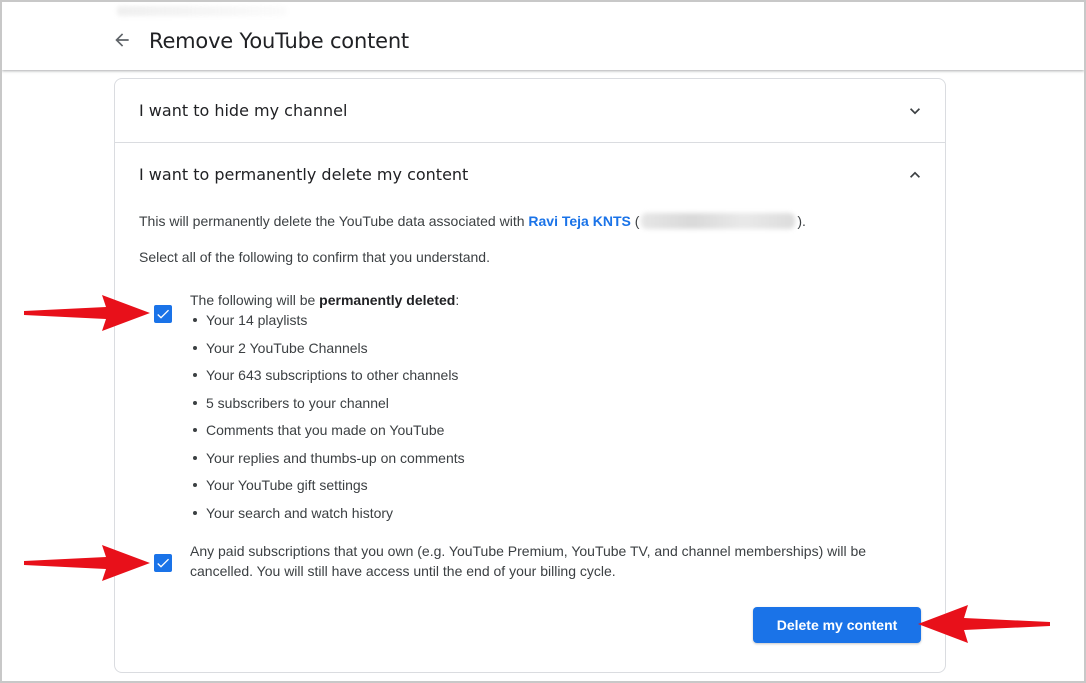 This screenshot has height=683, width=1086. I want to click on description-paren-close: )., so click(801, 221).